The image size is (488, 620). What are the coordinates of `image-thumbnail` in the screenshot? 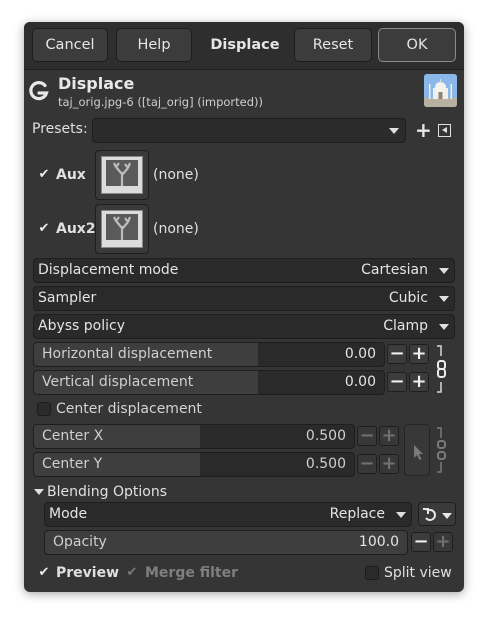 It's located at (440, 90).